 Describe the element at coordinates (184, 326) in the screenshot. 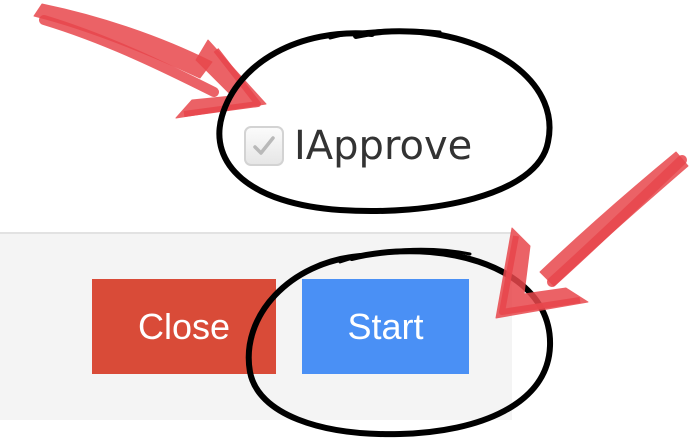

I see `close-button: Close` at that location.